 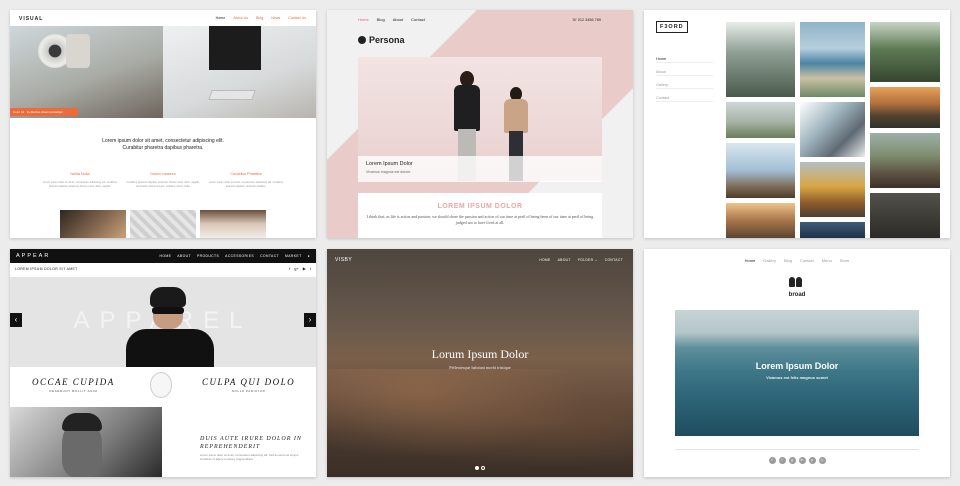 What do you see at coordinates (46, 269) in the screenshot?
I see `appear-subheader: LOREM IPSUM DOLOR SIT AMET` at bounding box center [46, 269].